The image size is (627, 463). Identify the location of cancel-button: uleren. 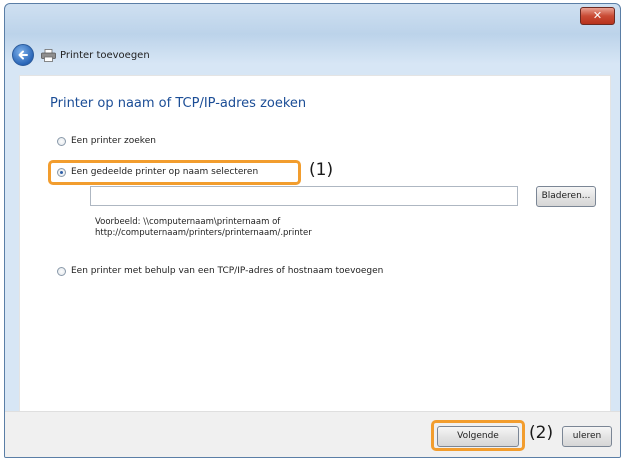
(587, 436).